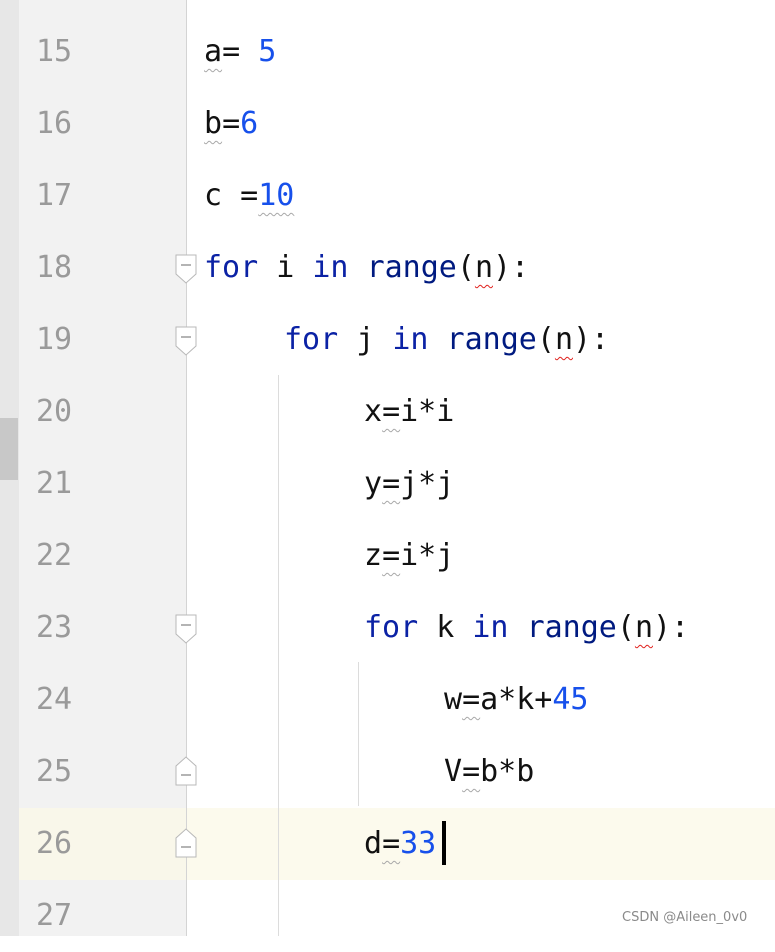 This screenshot has width=775, height=952. Describe the element at coordinates (285, 267) in the screenshot. I see `code-token-plain: i` at that location.